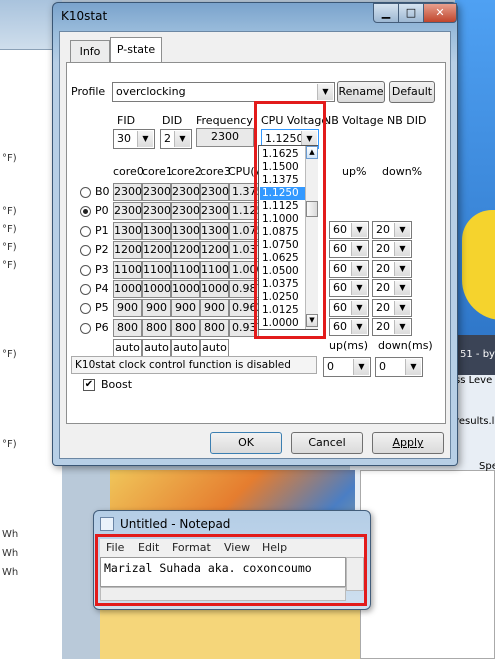  What do you see at coordinates (124, 138) in the screenshot?
I see `fid-value: 30` at bounding box center [124, 138].